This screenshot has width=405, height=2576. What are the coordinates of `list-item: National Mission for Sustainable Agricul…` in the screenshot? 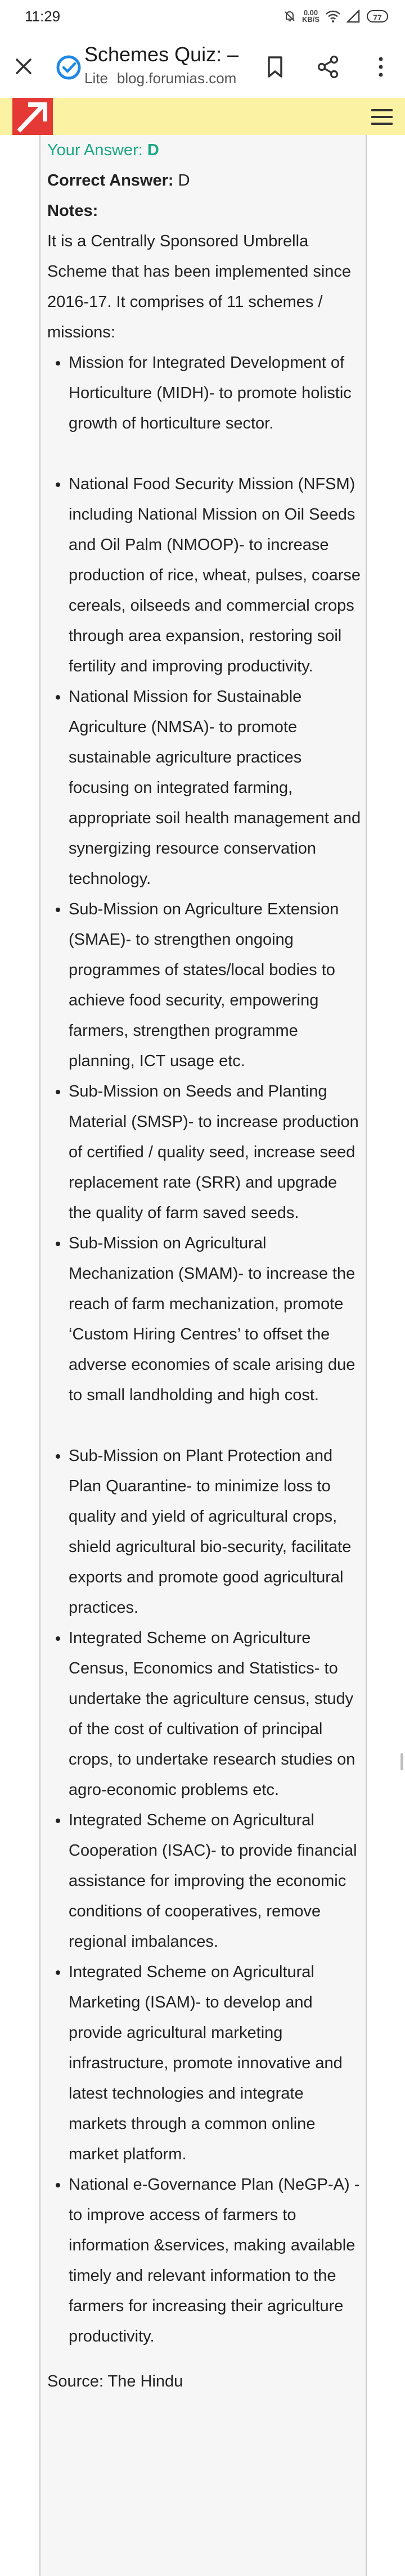 It's located at (215, 788).